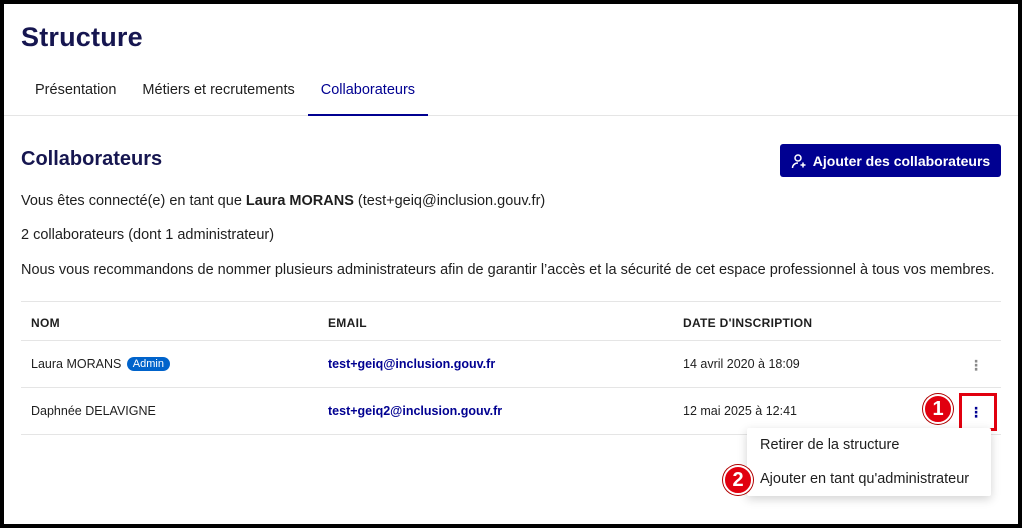 The image size is (1022, 528). I want to click on admin-badge: Admin, so click(148, 364).